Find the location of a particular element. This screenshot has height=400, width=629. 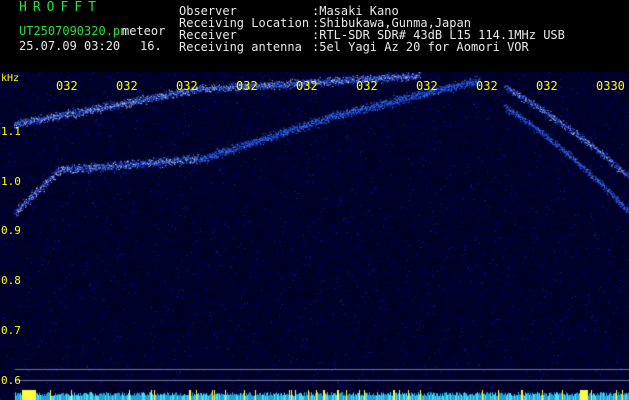

seconds-label: 16. is located at coordinates (151, 46).